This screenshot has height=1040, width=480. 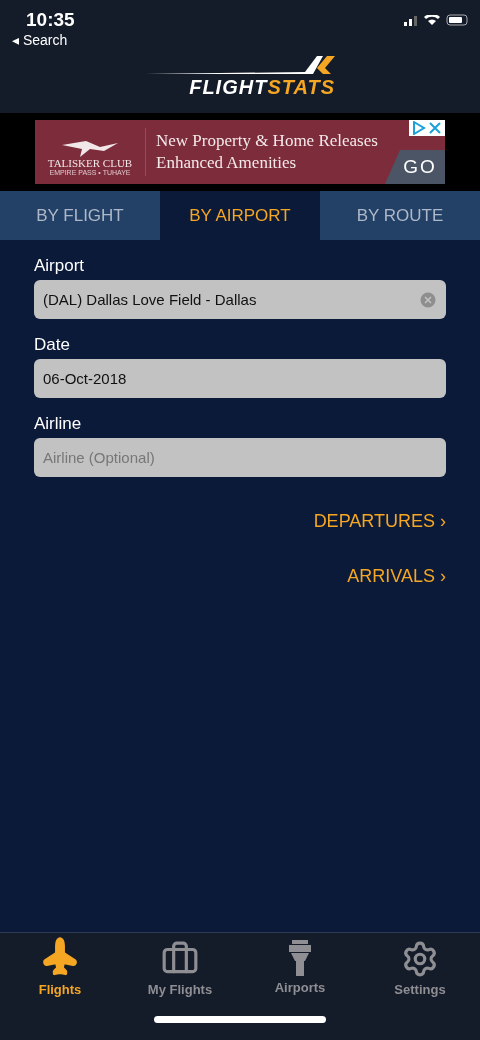 What do you see at coordinates (432, 20) in the screenshot?
I see `wifi-icon` at bounding box center [432, 20].